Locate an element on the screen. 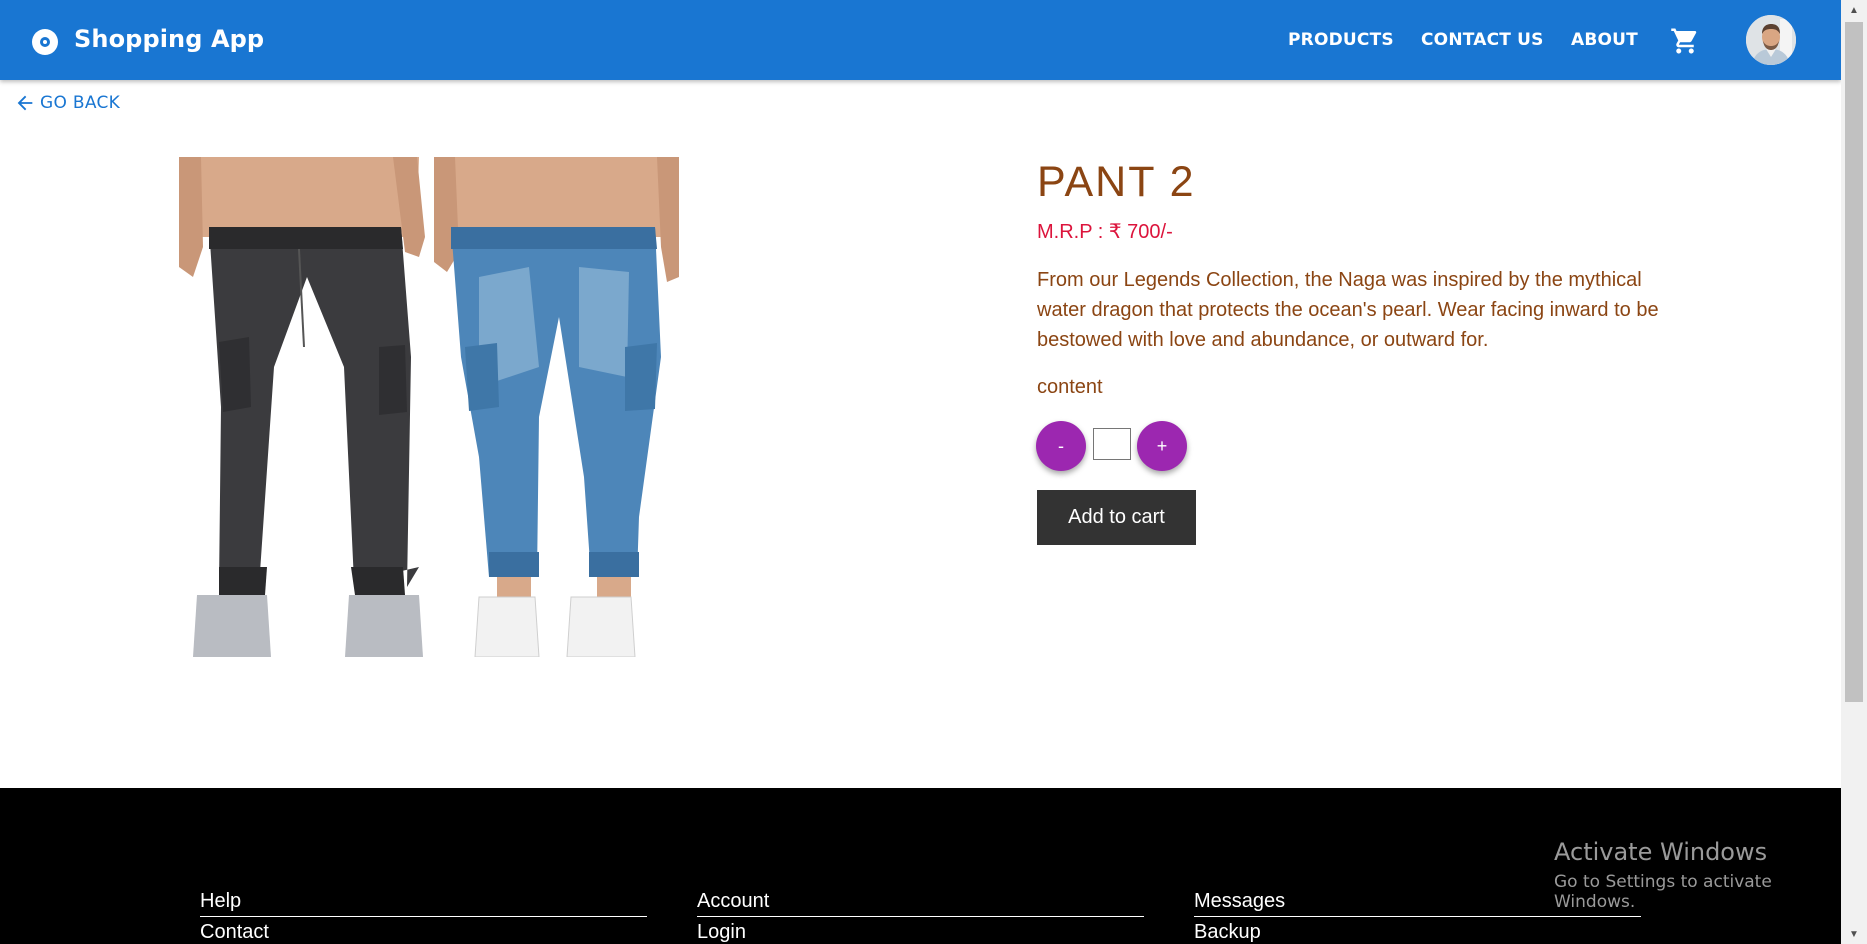  footer-column-account: Account Login is located at coordinates (920, 917).